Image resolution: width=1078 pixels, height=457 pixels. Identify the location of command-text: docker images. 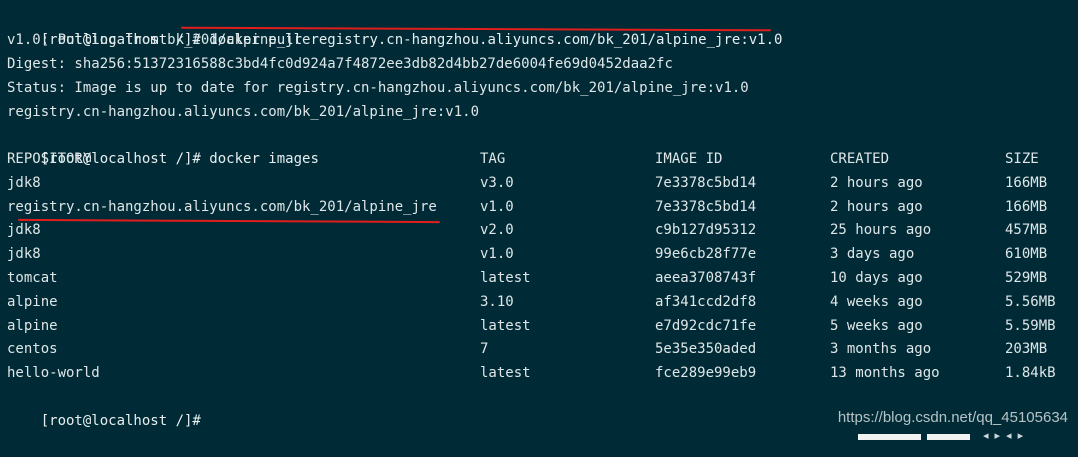
(259, 159).